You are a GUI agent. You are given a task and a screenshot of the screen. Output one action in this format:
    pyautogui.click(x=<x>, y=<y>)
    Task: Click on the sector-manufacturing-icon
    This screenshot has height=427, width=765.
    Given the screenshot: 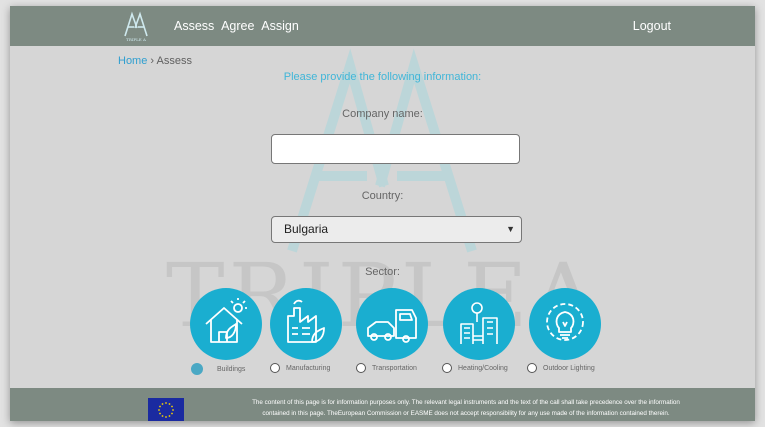 What is the action you would take?
    pyautogui.click(x=306, y=324)
    